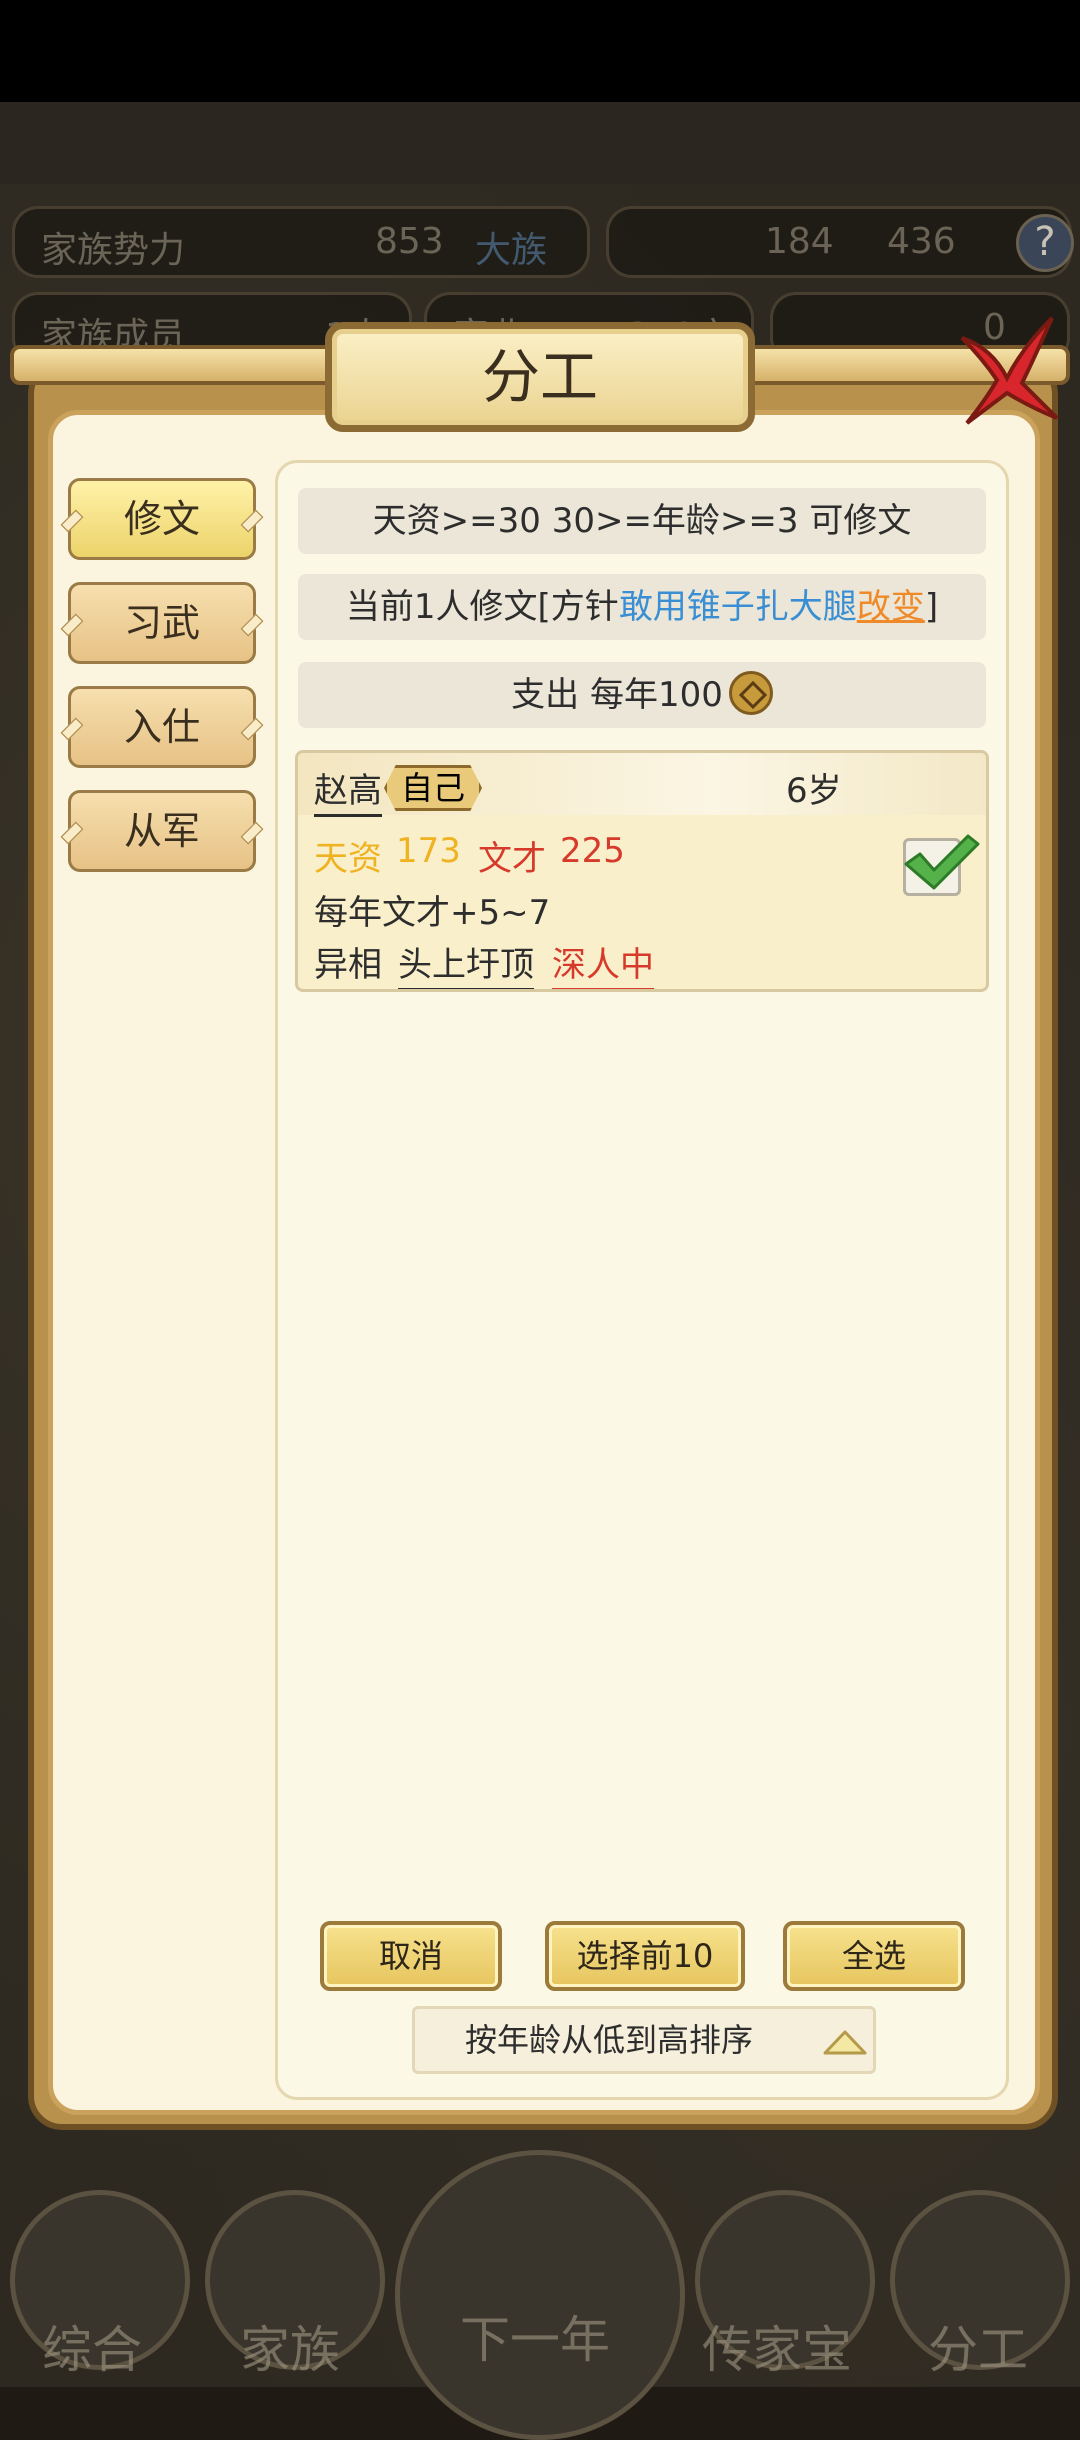 This screenshot has width=1080, height=2440. I want to click on resources-bar: 184 436, so click(839, 242).